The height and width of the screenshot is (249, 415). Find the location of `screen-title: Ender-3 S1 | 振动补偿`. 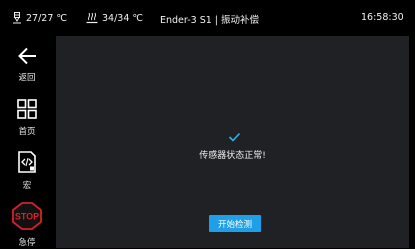

screen-title: Ender-3 S1 | 振动补偿 is located at coordinates (210, 20).